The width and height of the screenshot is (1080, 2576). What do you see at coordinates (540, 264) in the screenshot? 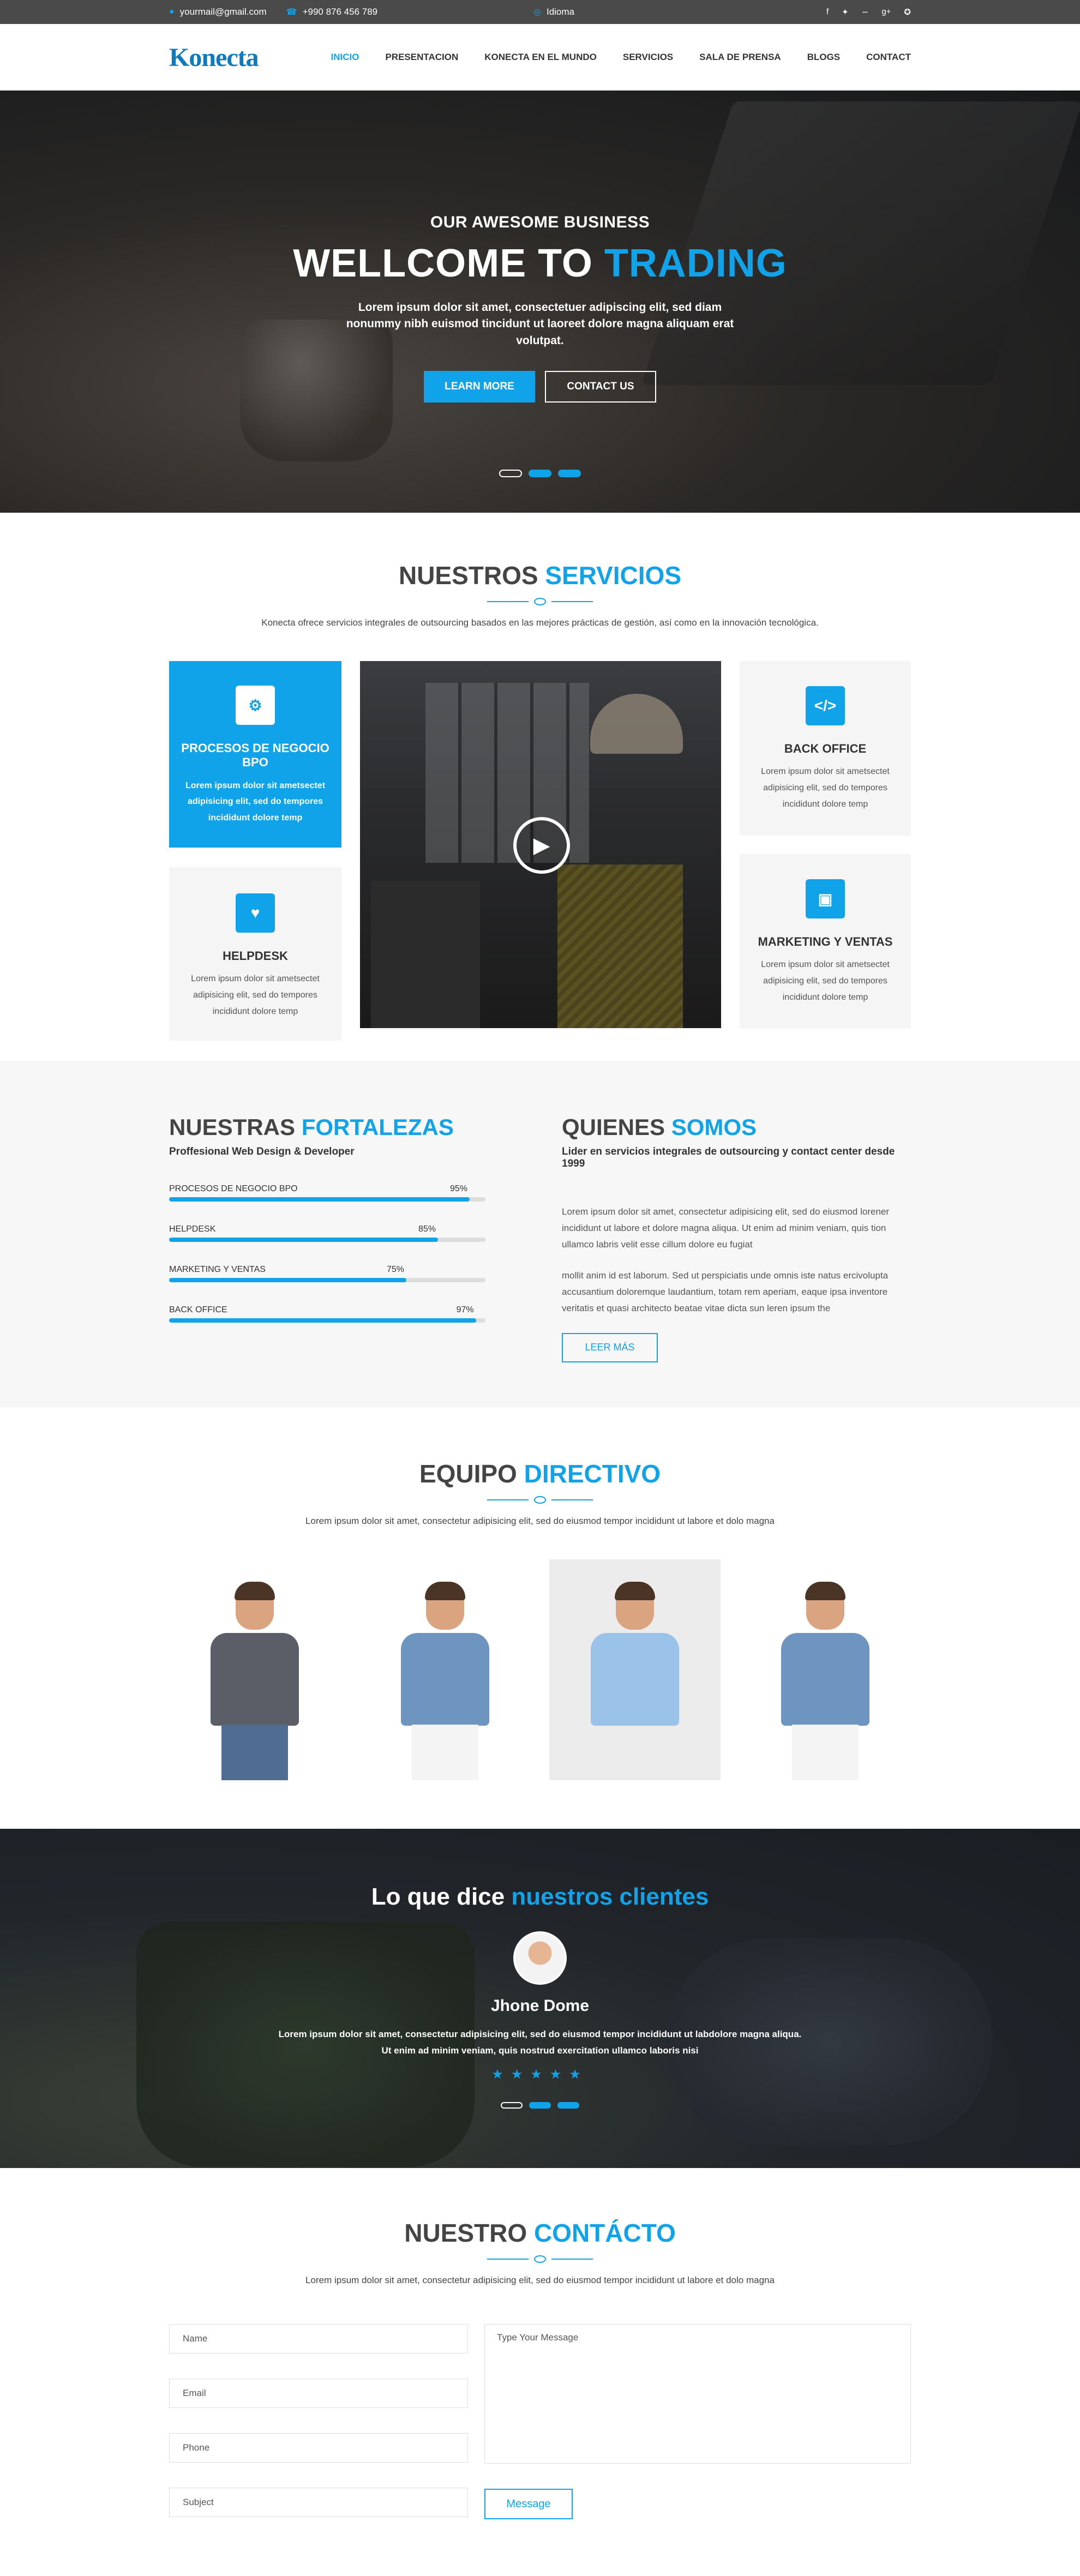
I see `hero-title: WELLCOME TO TRADING` at bounding box center [540, 264].